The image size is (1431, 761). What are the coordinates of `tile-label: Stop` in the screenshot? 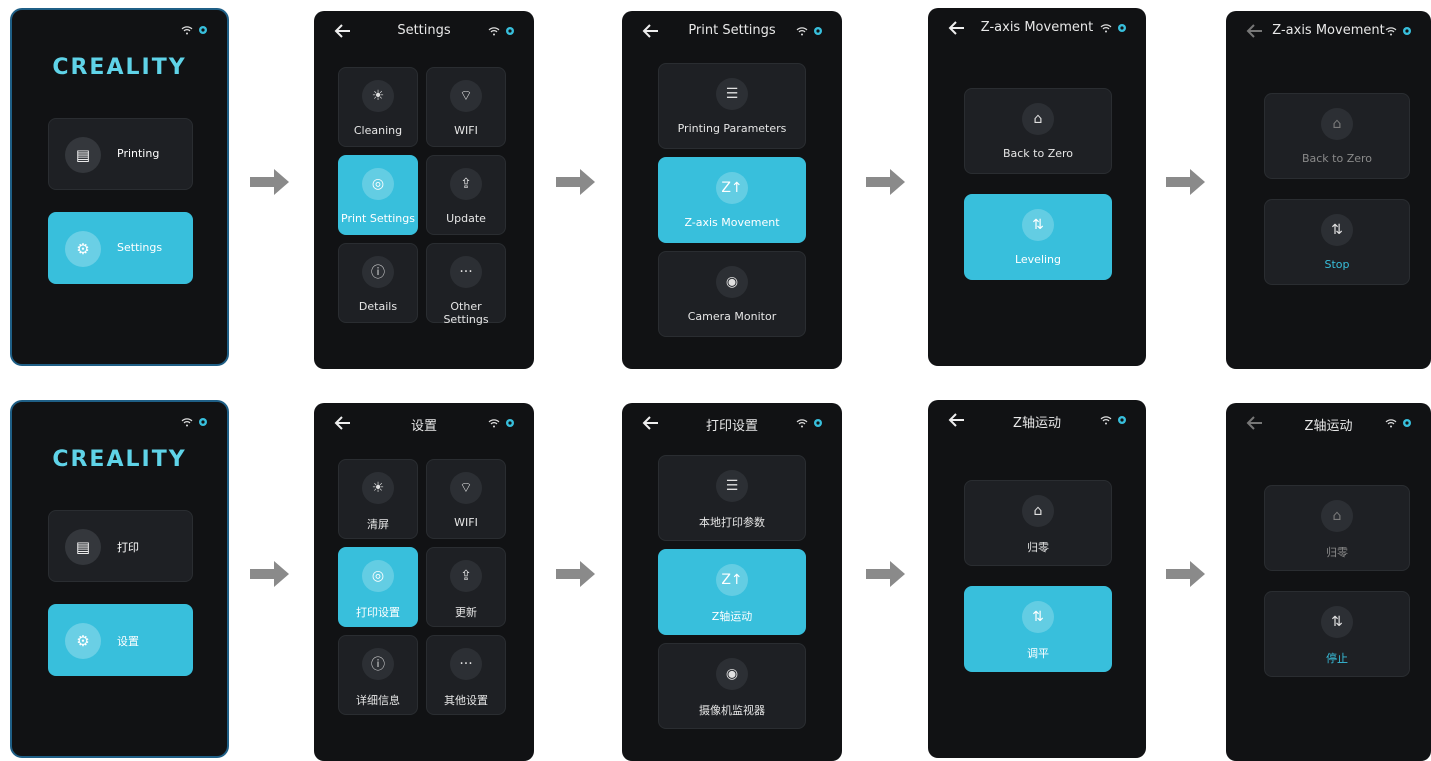 It's located at (1337, 264).